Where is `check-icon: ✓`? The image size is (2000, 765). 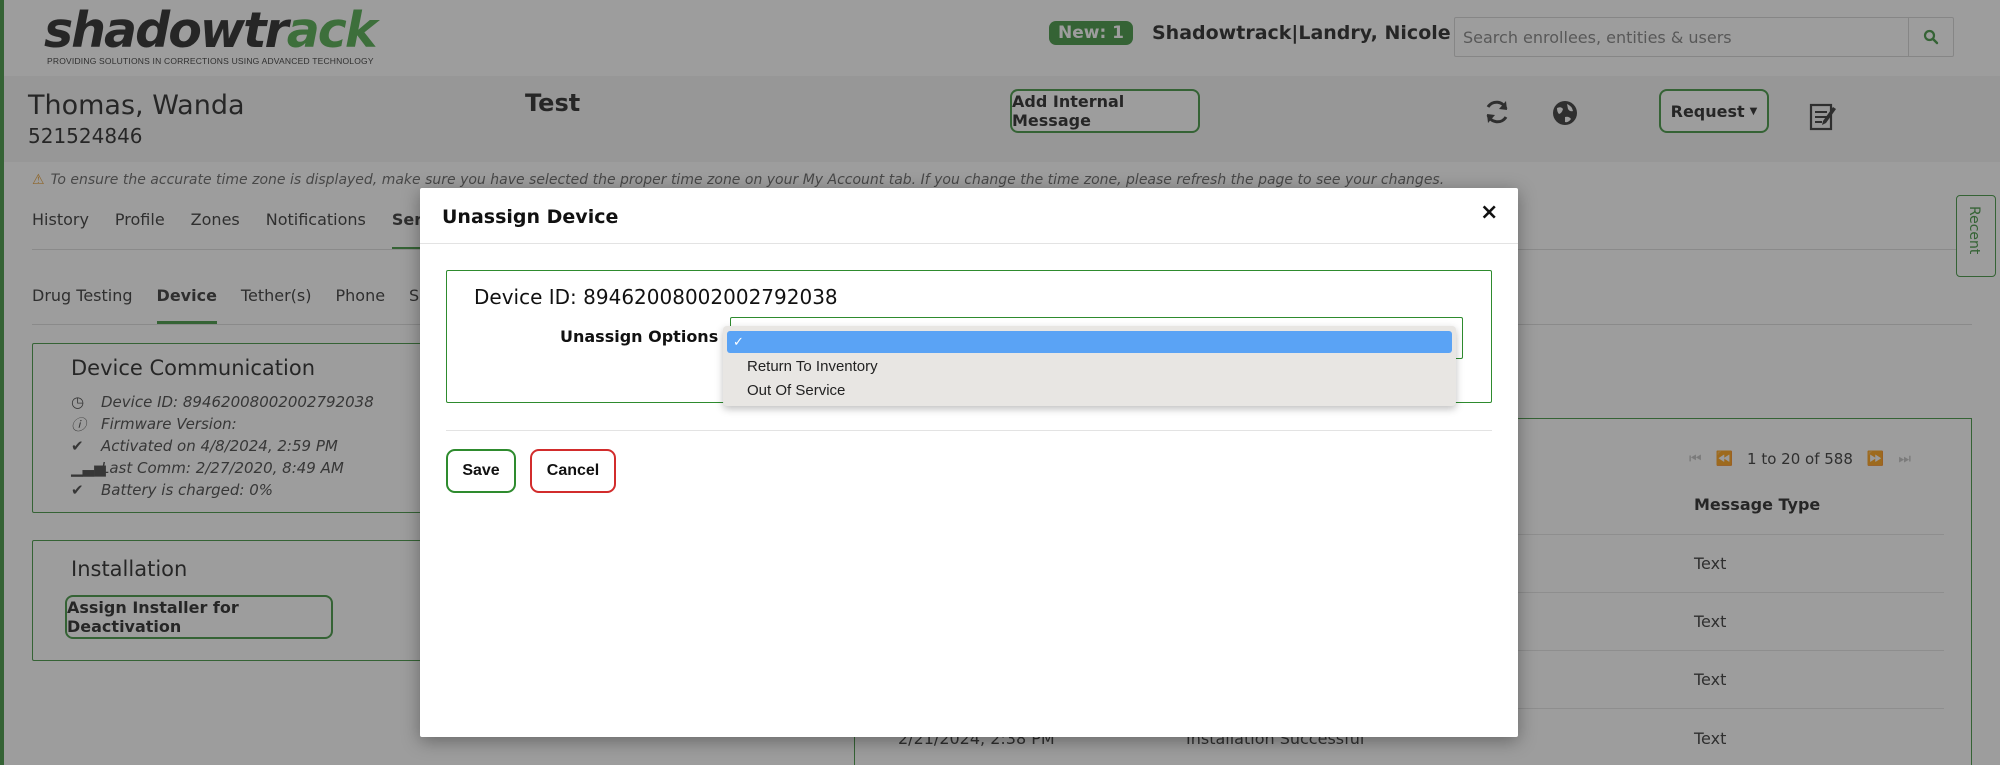 check-icon: ✓ is located at coordinates (738, 341).